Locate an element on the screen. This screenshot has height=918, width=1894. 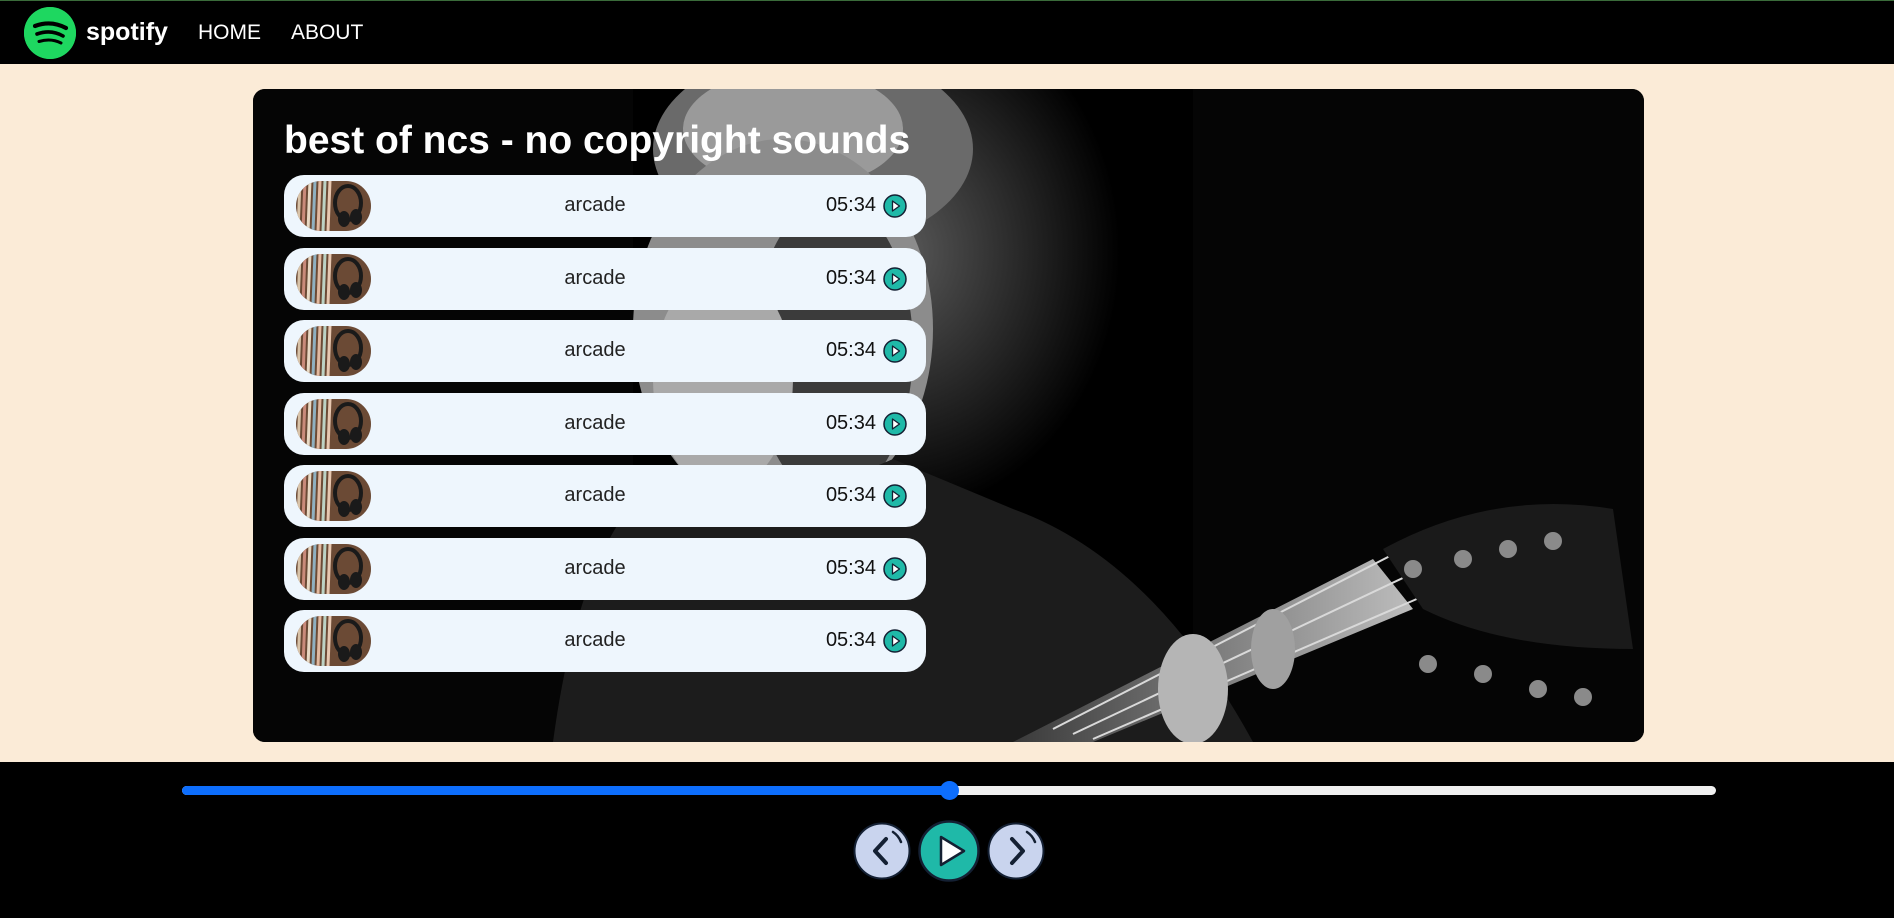
next-icon is located at coordinates (1016, 851).